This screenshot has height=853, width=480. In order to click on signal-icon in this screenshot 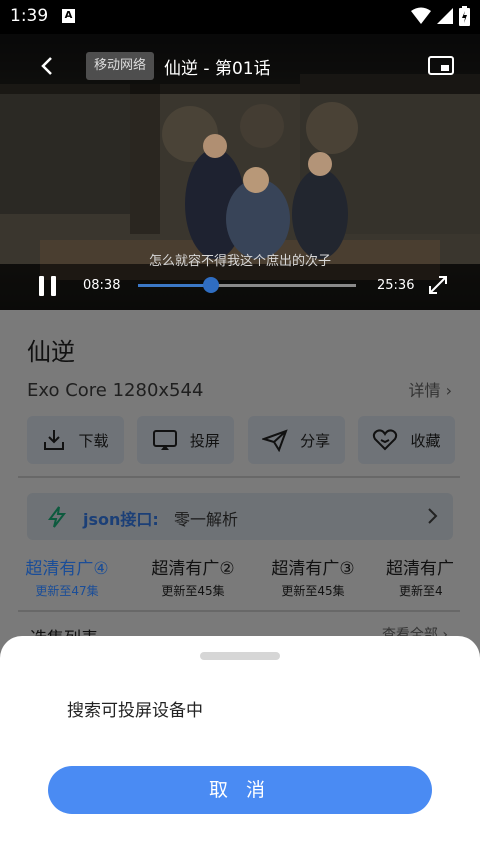, I will do `click(445, 16)`.